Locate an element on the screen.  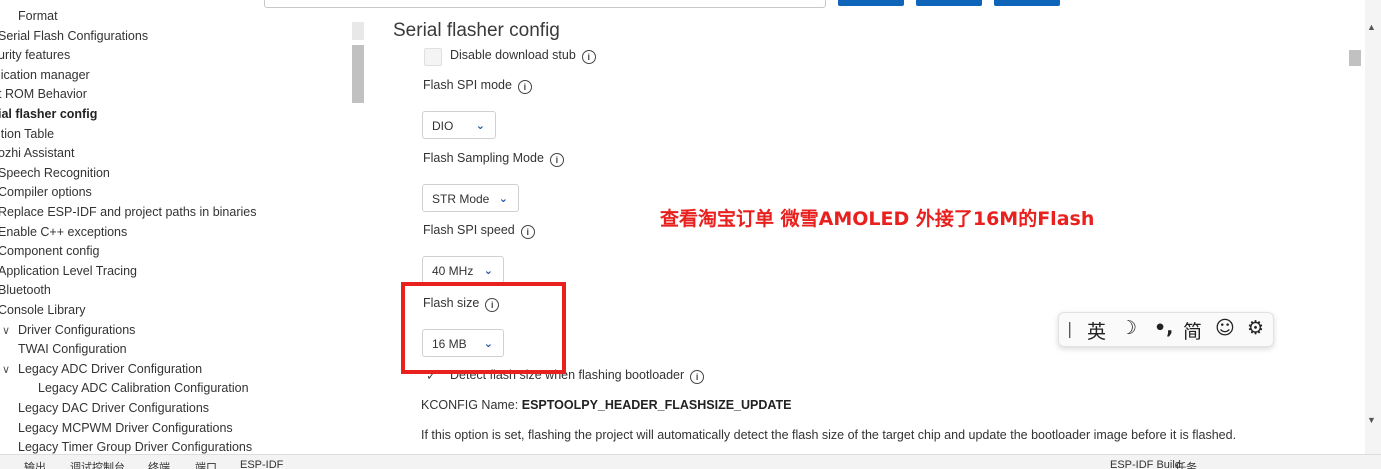
tree-item-label: lication manager is located at coordinates (45, 74).